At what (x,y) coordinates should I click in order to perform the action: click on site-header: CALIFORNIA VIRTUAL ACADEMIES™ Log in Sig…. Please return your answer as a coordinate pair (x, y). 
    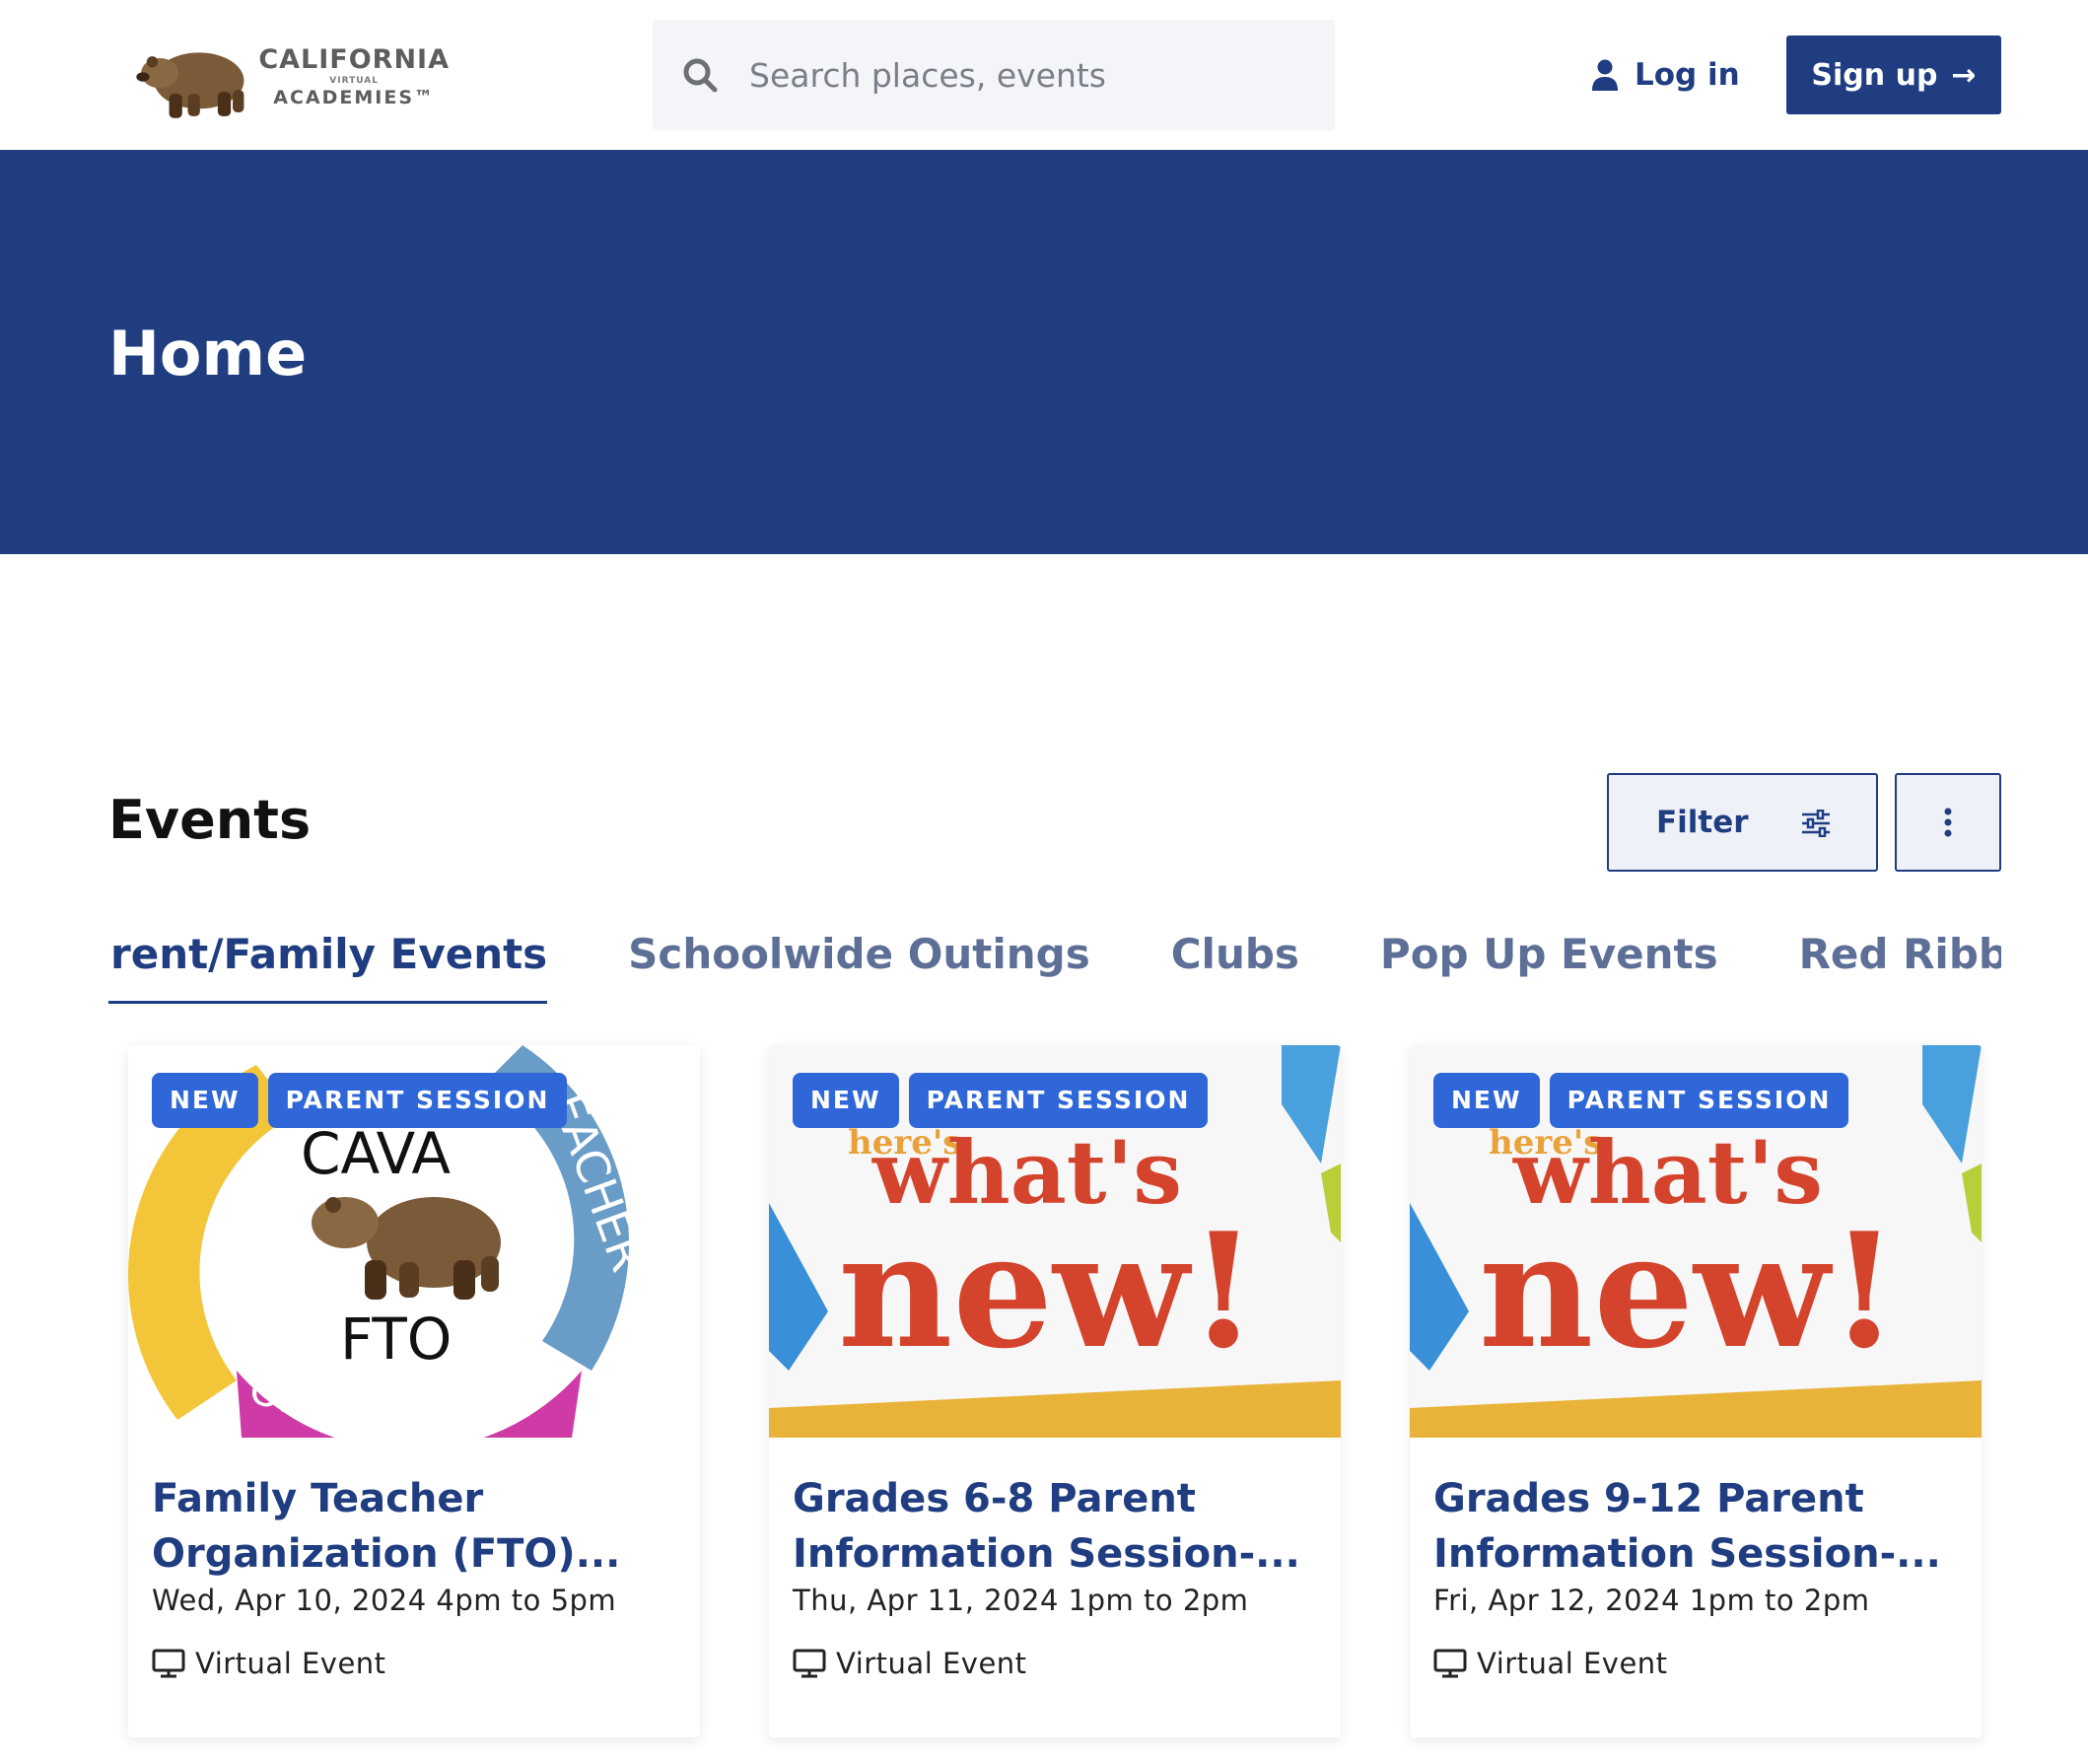
    Looking at the image, I should click on (1044, 75).